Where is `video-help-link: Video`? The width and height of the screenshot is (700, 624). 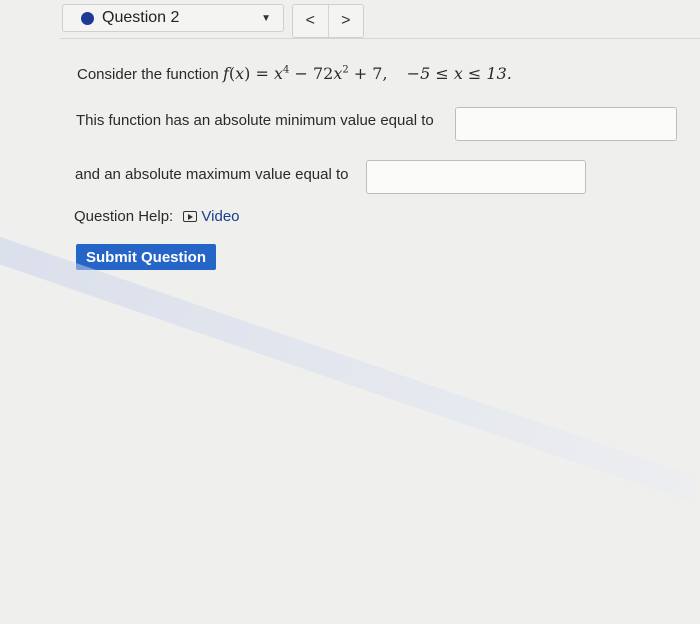 video-help-link: Video is located at coordinates (211, 216).